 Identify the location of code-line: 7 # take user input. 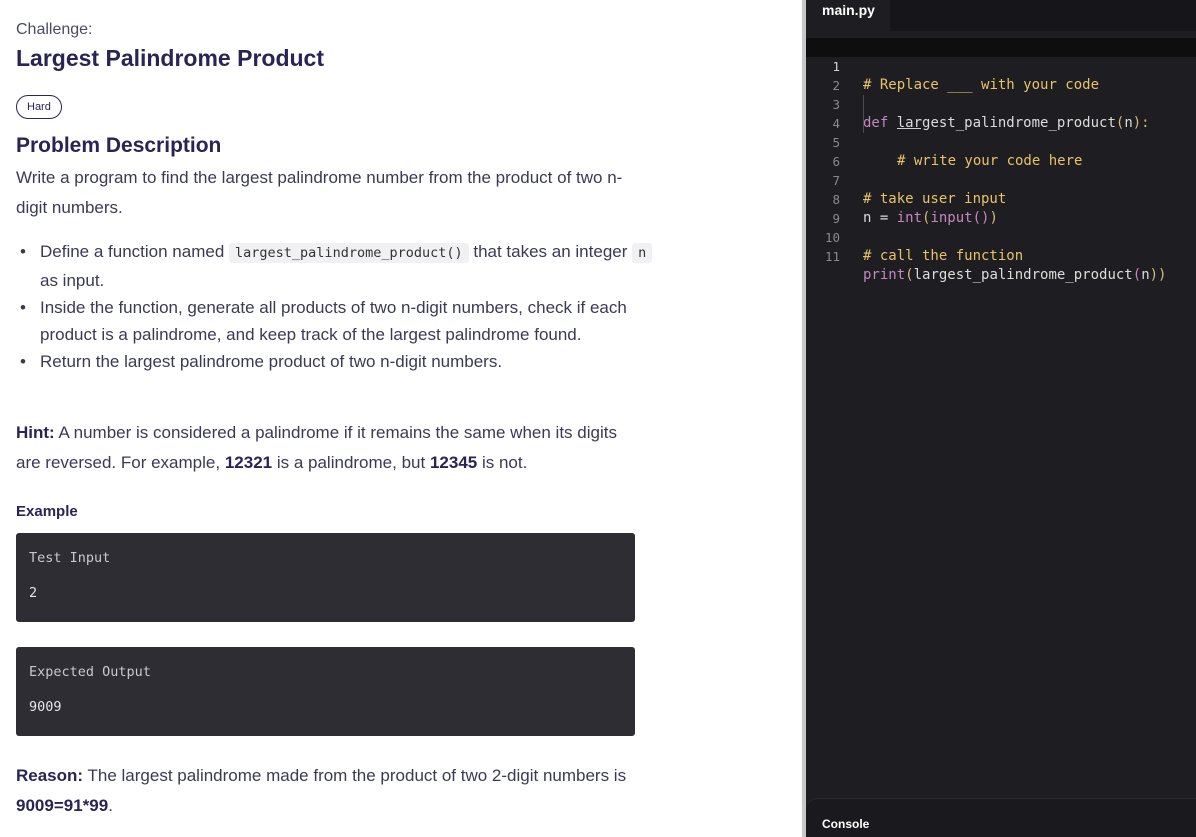
(1001, 179).